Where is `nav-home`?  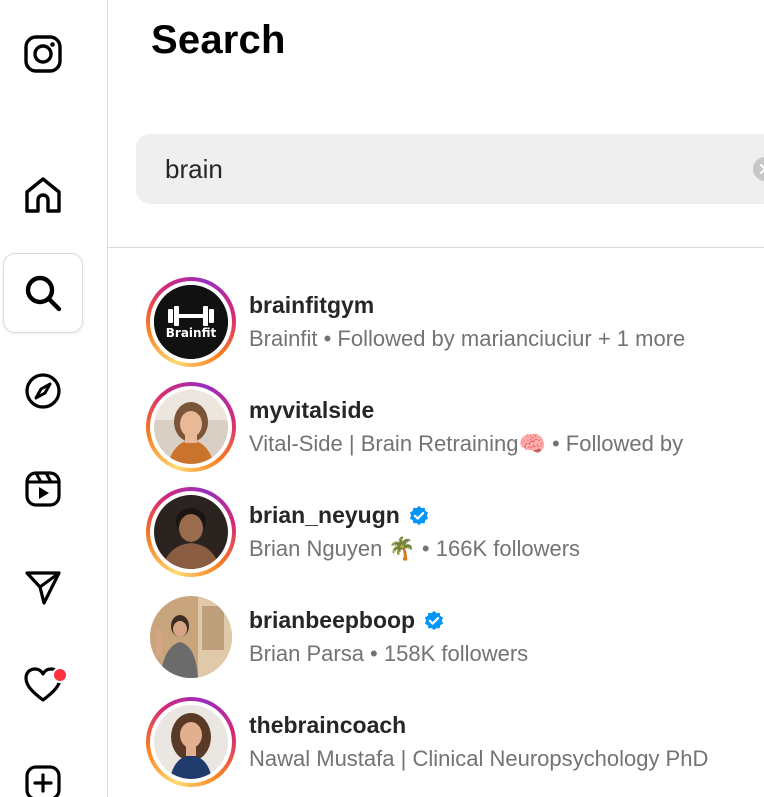
nav-home is located at coordinates (43, 195).